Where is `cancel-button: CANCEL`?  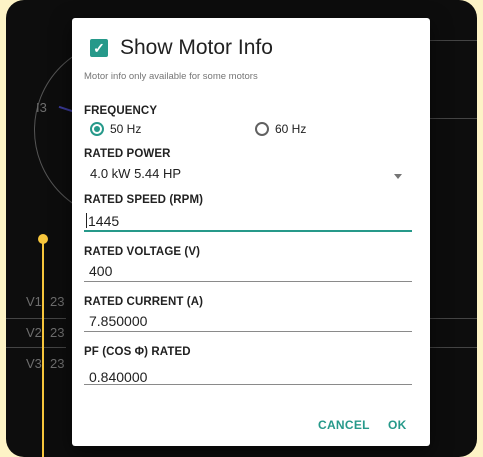 cancel-button: CANCEL is located at coordinates (344, 425).